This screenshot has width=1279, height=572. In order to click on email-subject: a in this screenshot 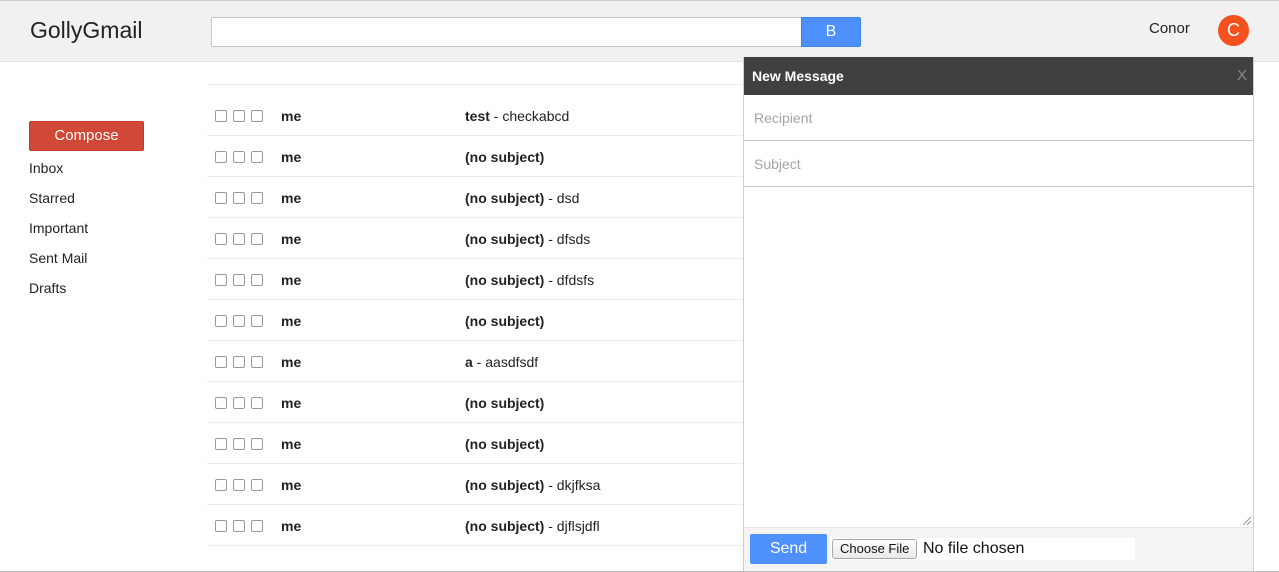, I will do `click(469, 362)`.